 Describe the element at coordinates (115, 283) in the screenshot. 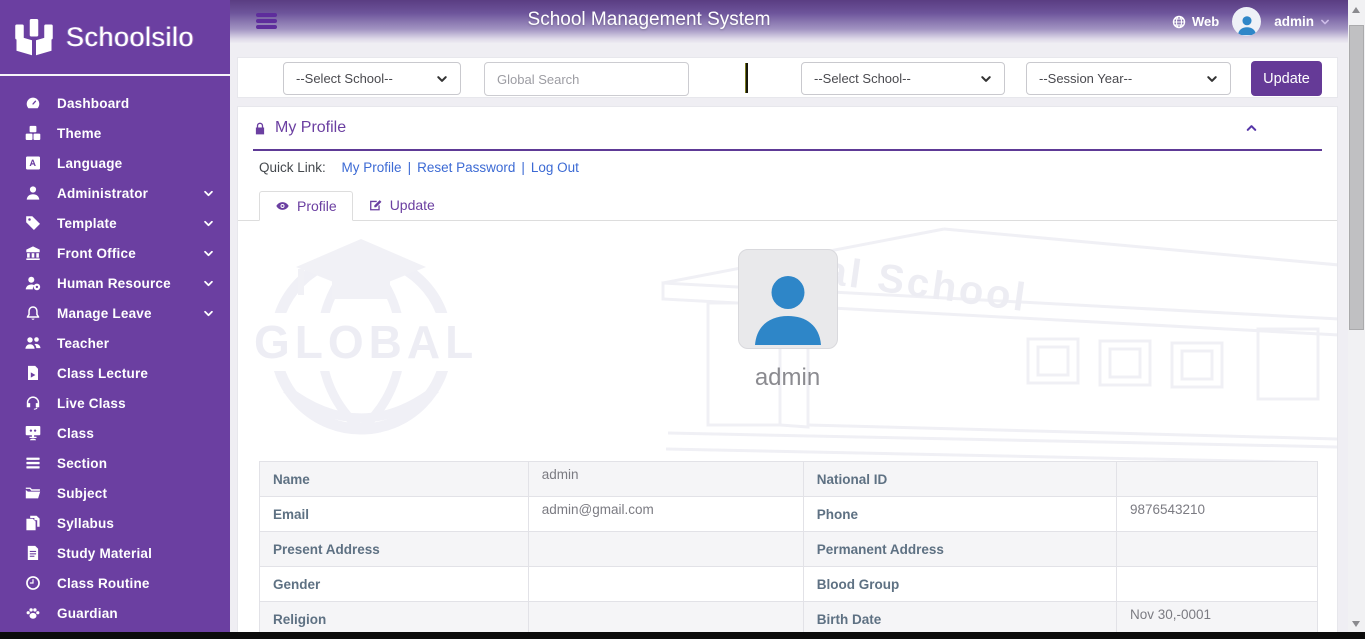

I see `sidebar-item-human-resource: Human Resource` at that location.